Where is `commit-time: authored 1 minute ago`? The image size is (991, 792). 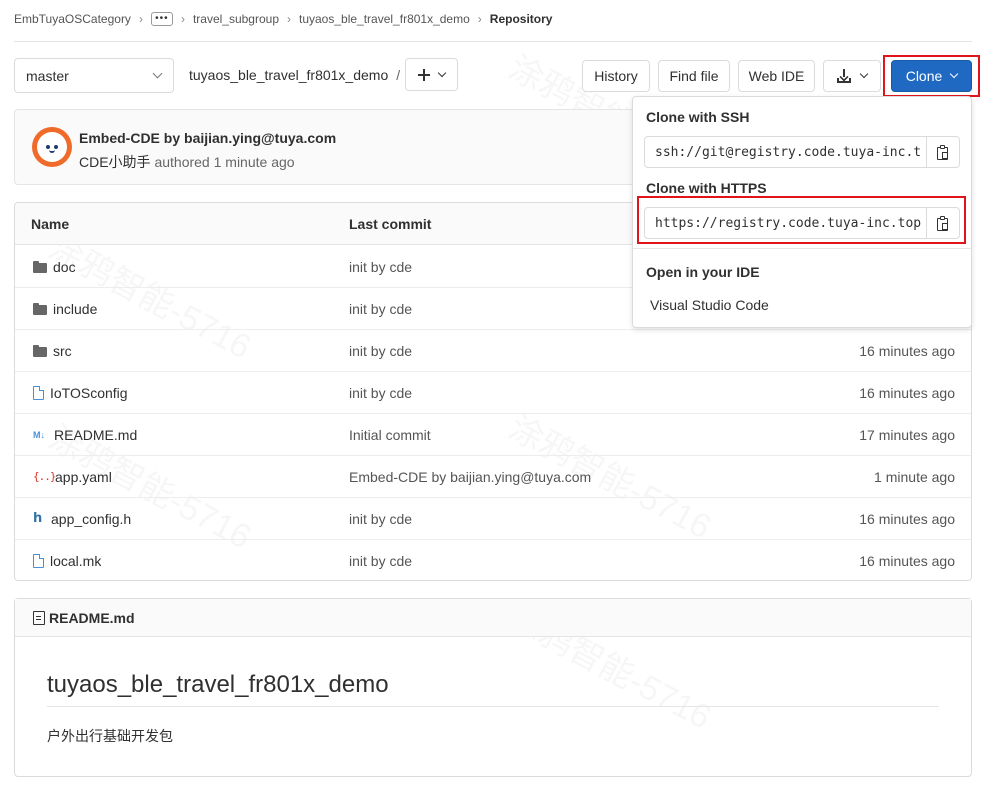 commit-time: authored 1 minute ago is located at coordinates (224, 162).